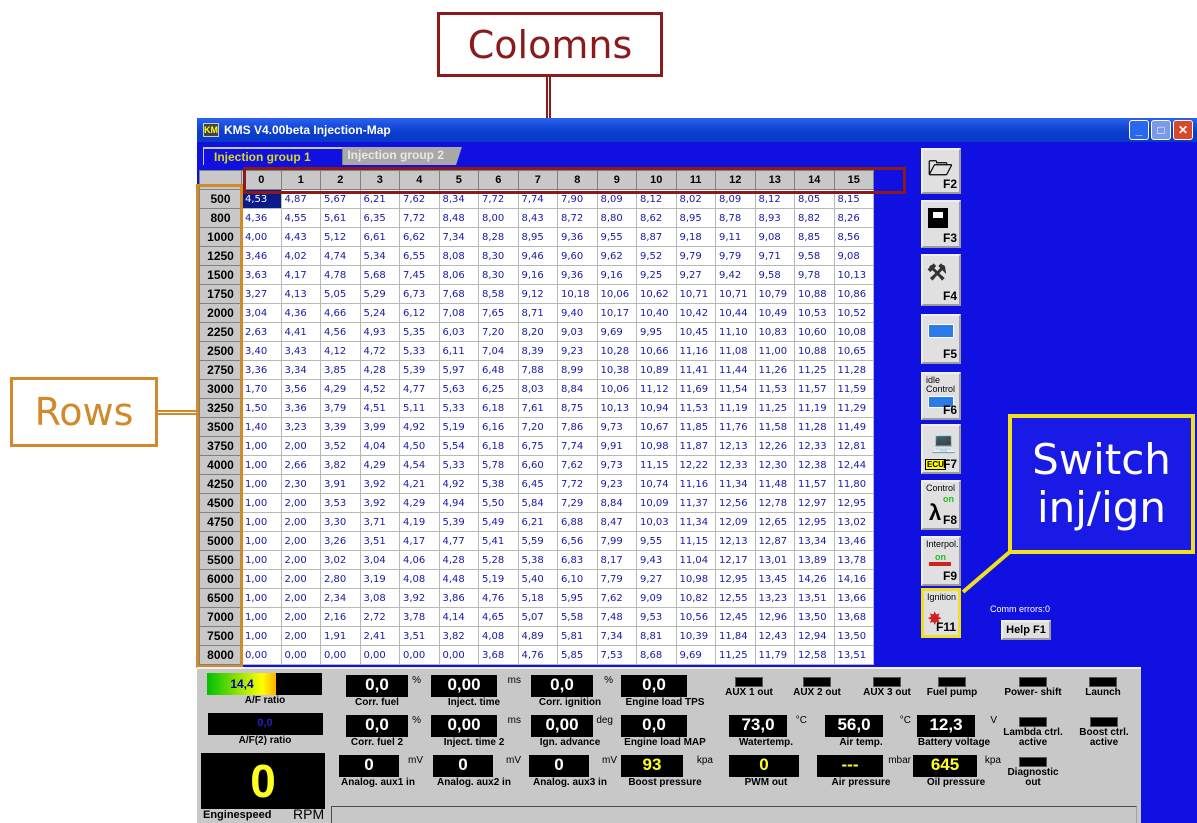  Describe the element at coordinates (1183, 130) in the screenshot. I see `close-button: ✕` at that location.